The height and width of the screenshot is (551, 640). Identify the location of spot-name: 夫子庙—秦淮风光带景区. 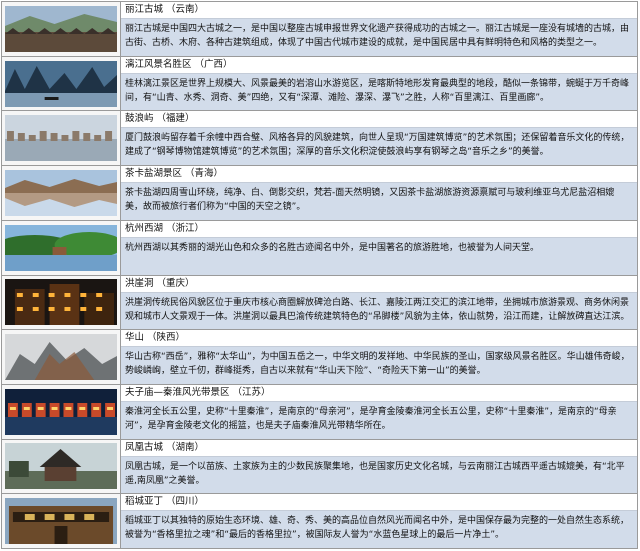
(177, 392).